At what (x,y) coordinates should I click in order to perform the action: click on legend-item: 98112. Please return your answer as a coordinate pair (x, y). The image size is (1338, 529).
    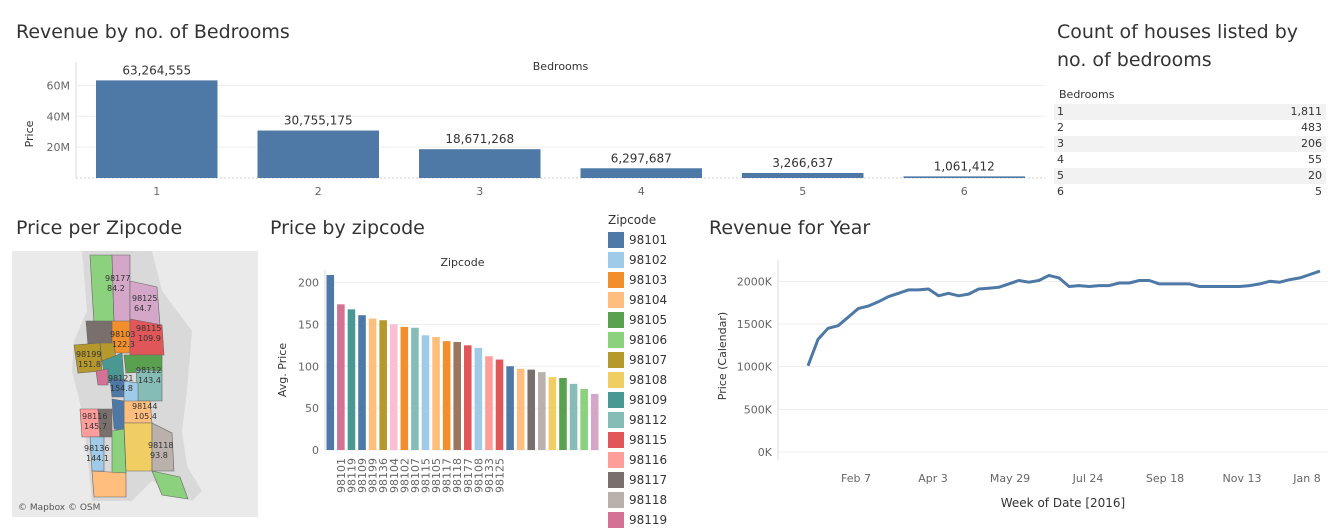
    Looking at the image, I should click on (643, 420).